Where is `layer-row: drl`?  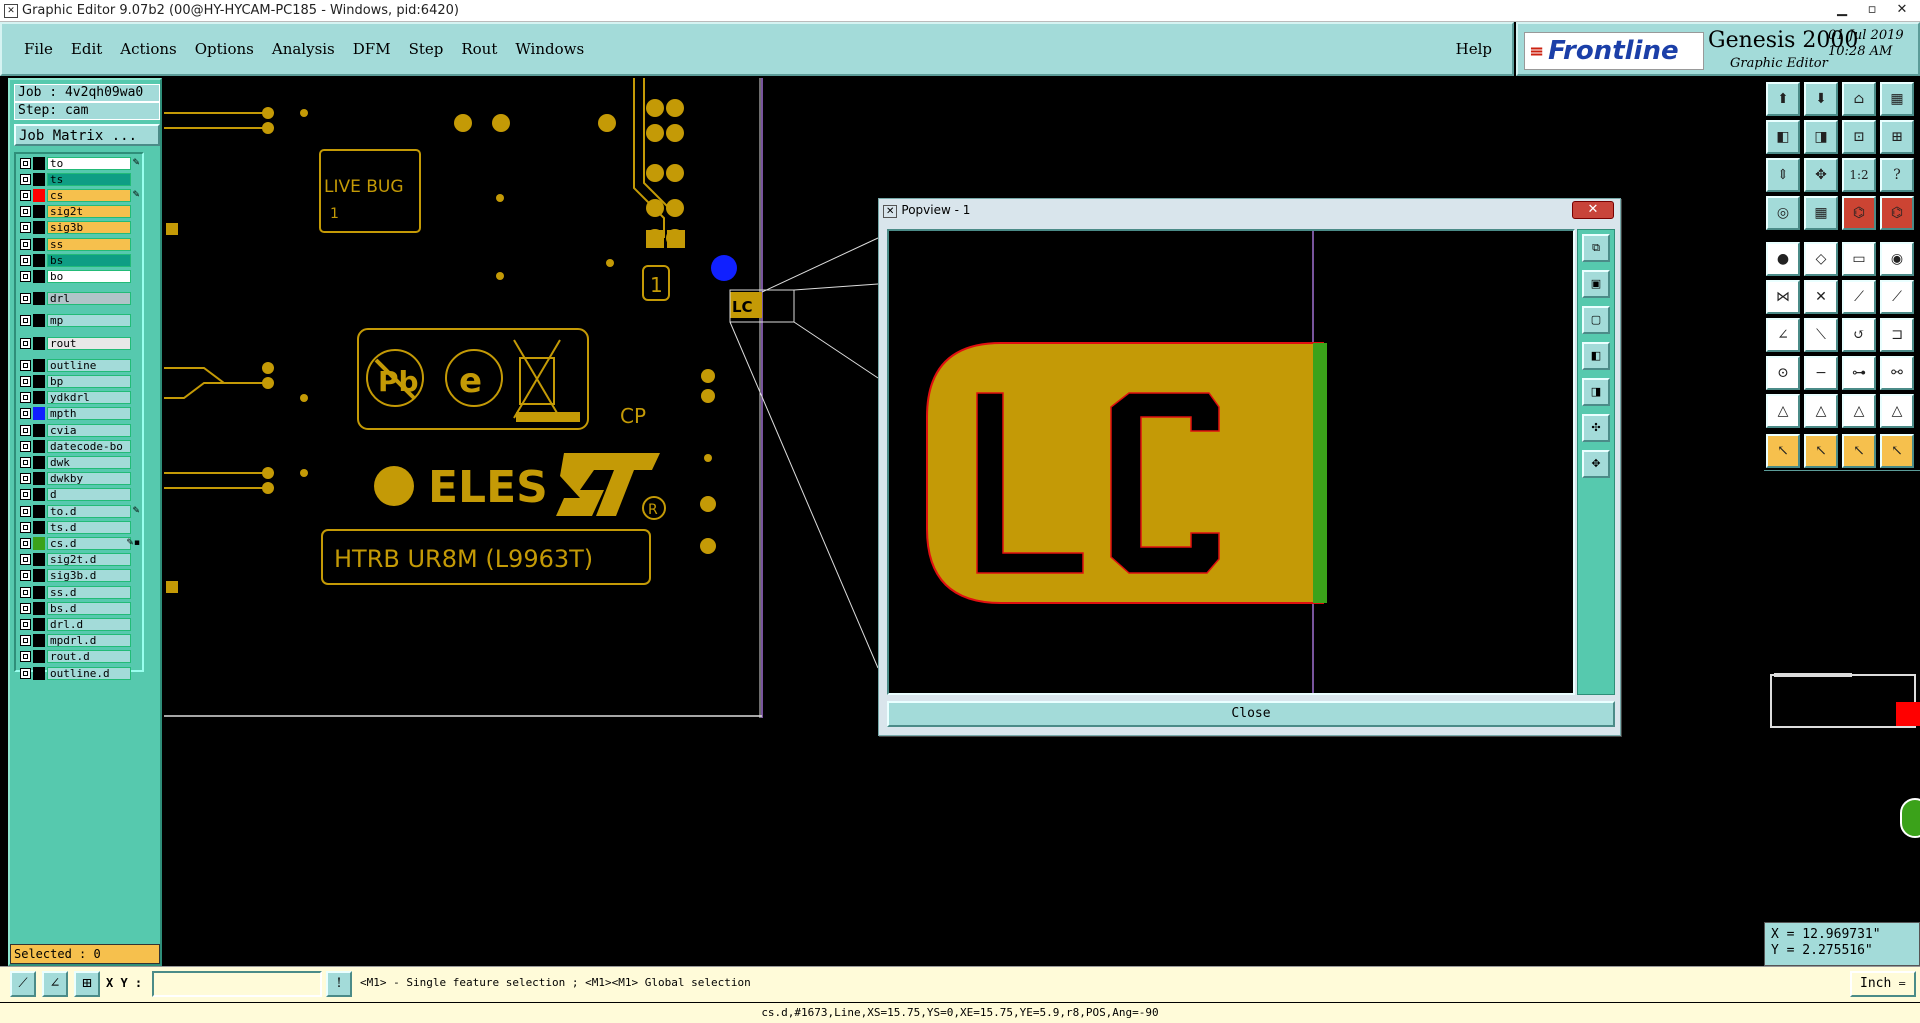 layer-row: drl is located at coordinates (80, 299).